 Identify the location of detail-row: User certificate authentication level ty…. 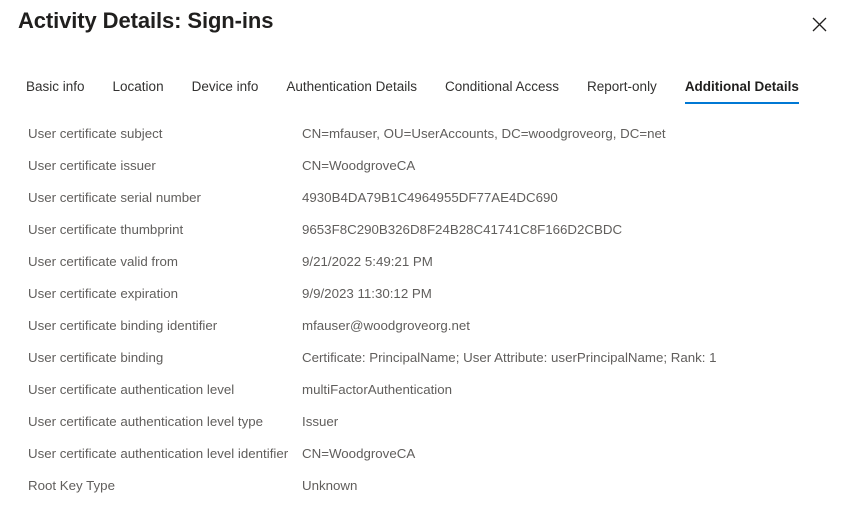
(424, 422).